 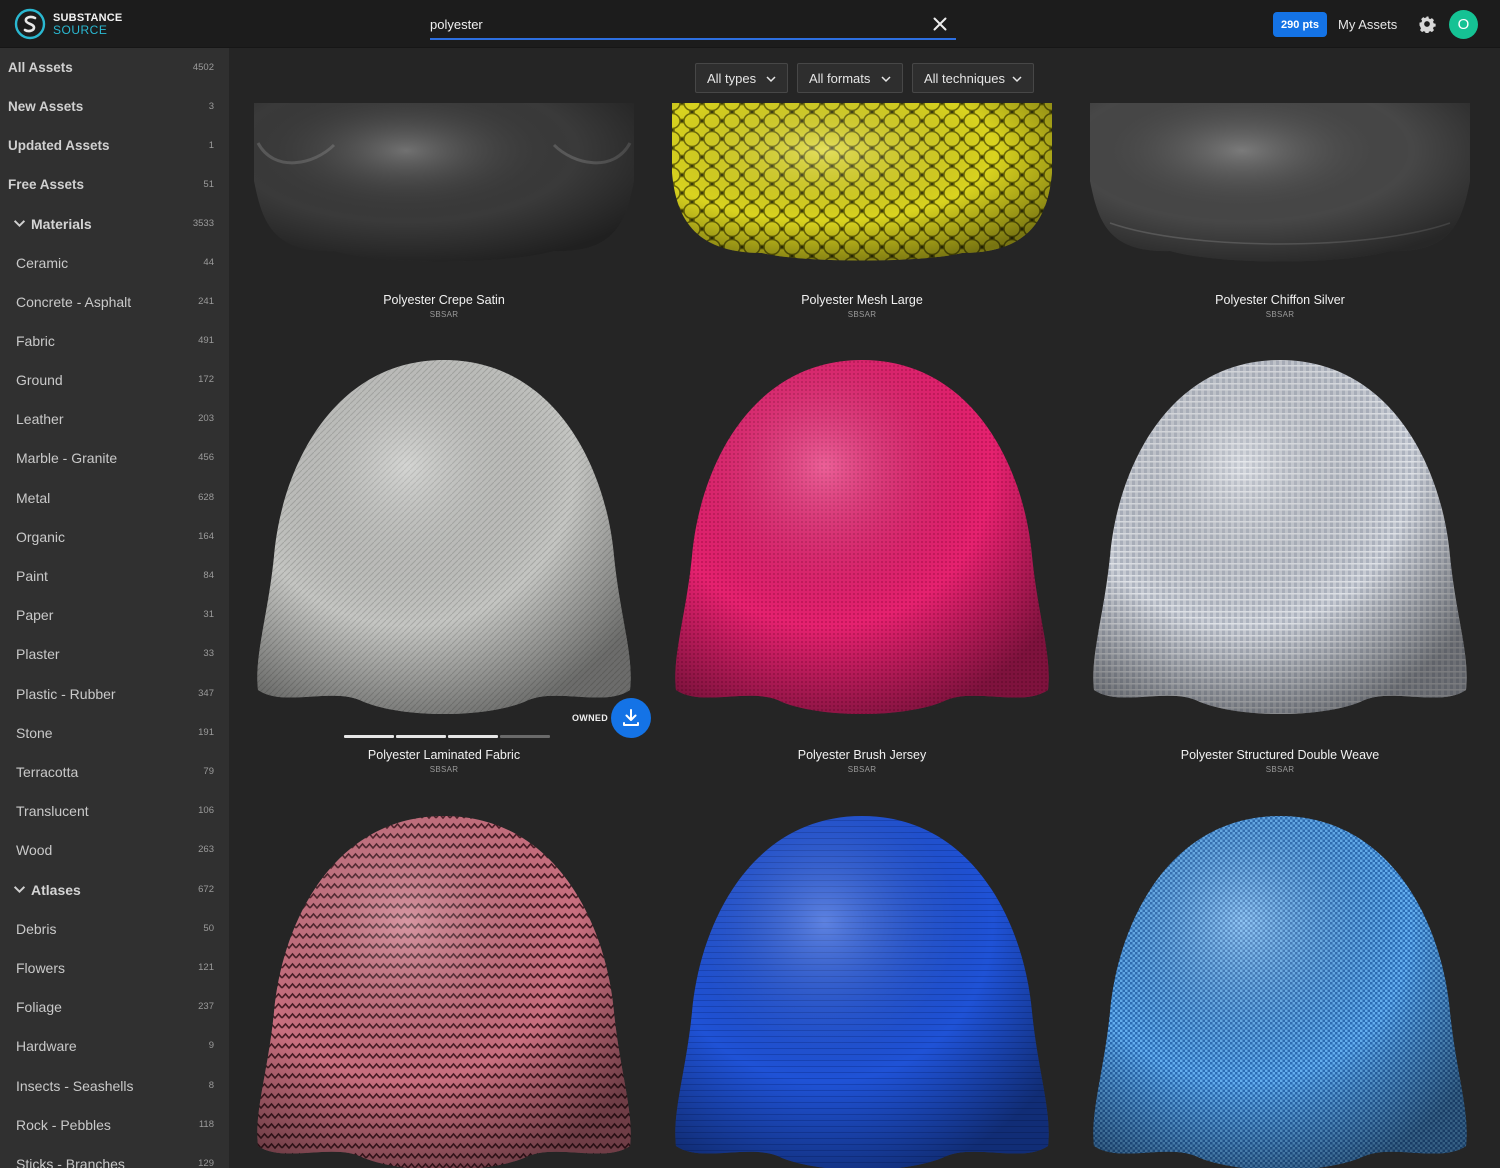 What do you see at coordinates (114, 223) in the screenshot?
I see `sidebar-group-materials: Materials 3533` at bounding box center [114, 223].